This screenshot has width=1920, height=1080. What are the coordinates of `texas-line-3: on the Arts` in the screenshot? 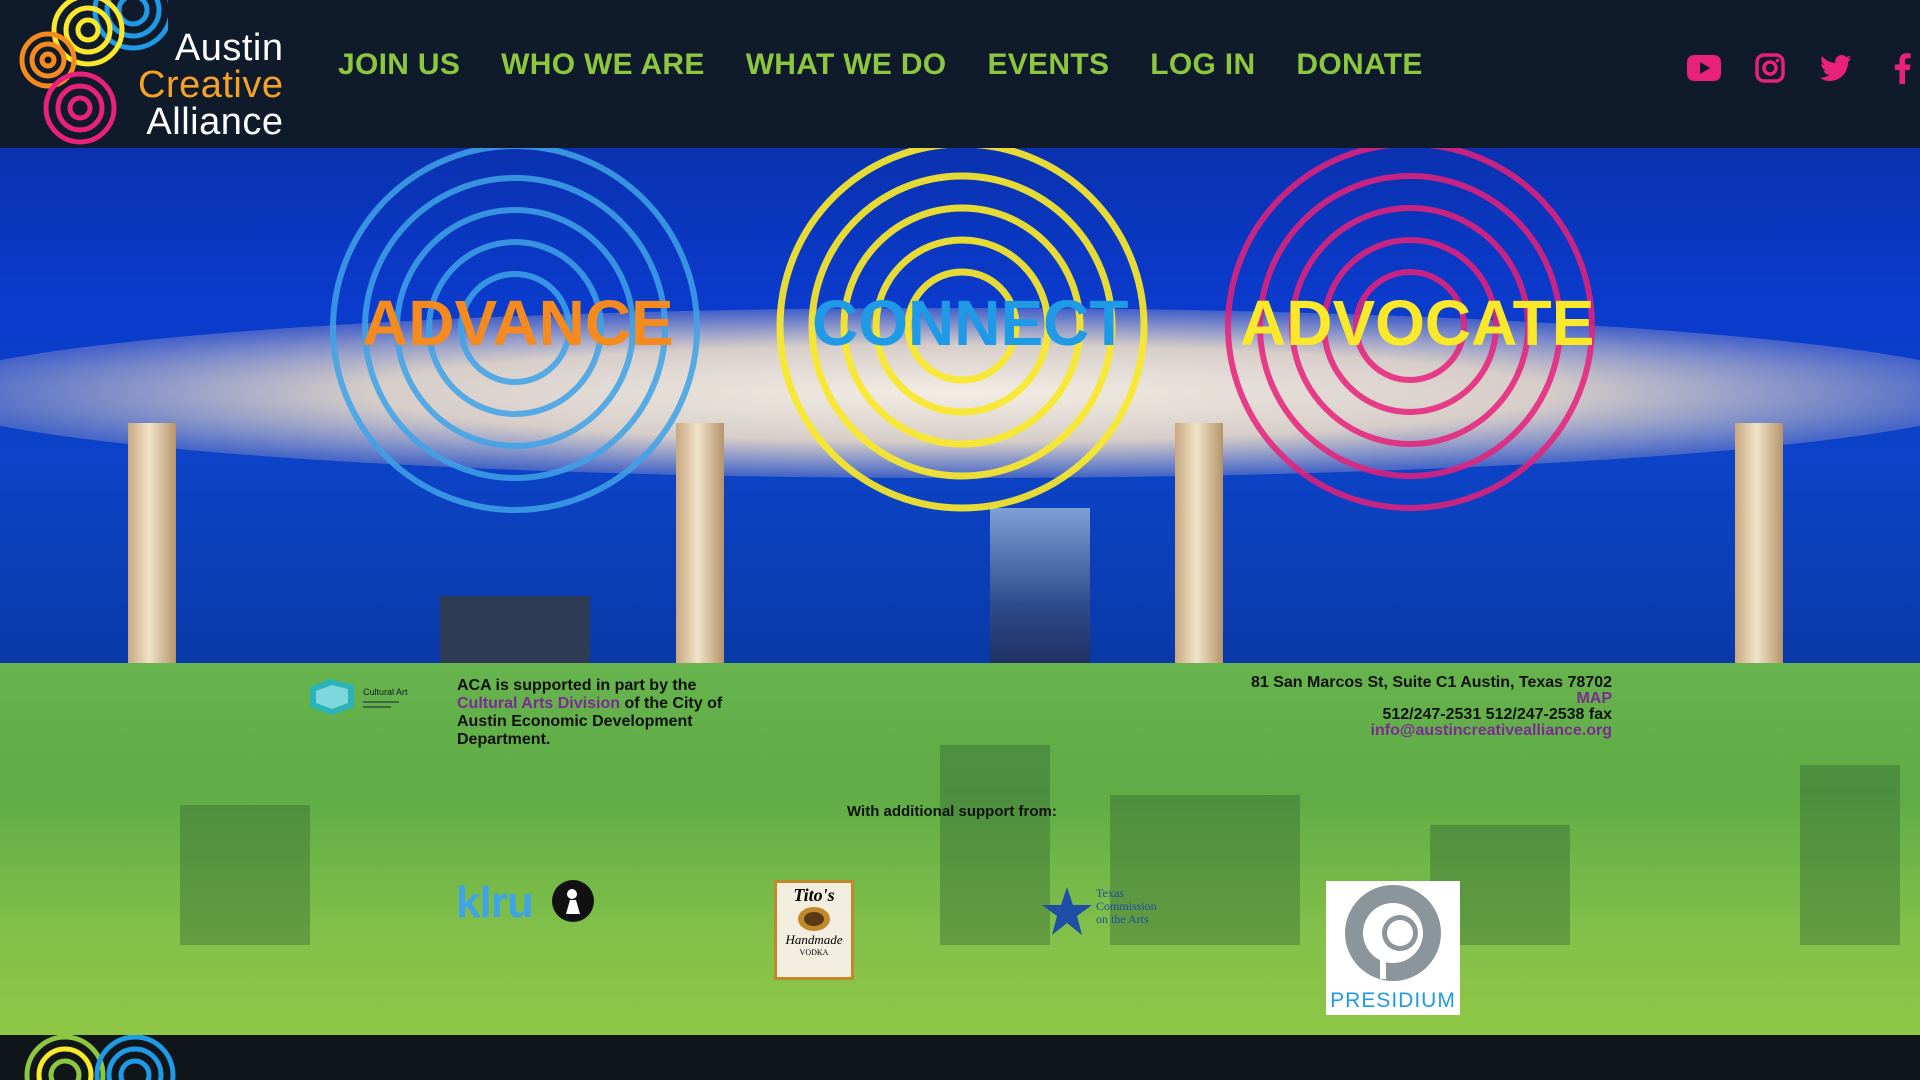 It's located at (1122, 919).